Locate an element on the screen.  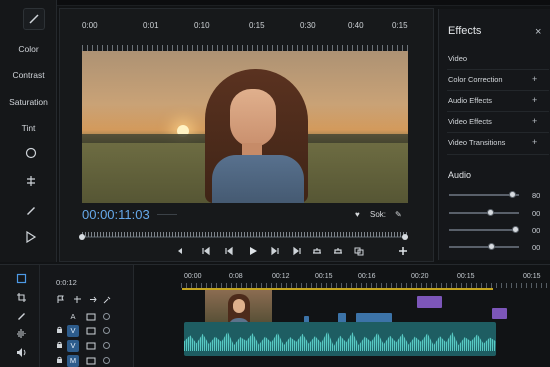
add-video-transitions-icon: + is located at coordinates (534, 142).